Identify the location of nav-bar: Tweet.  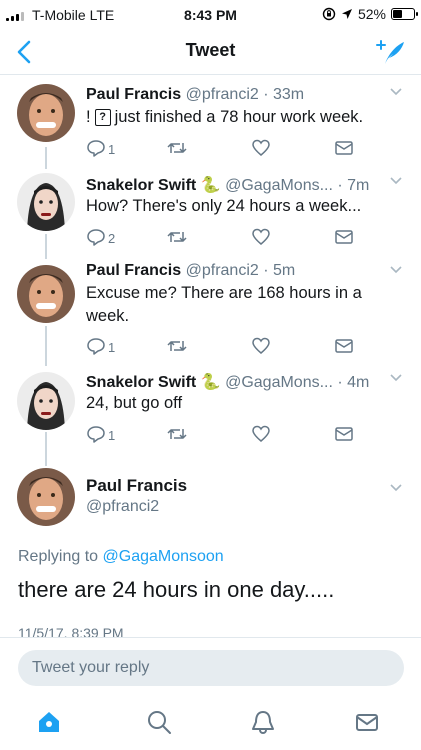
(210, 52).